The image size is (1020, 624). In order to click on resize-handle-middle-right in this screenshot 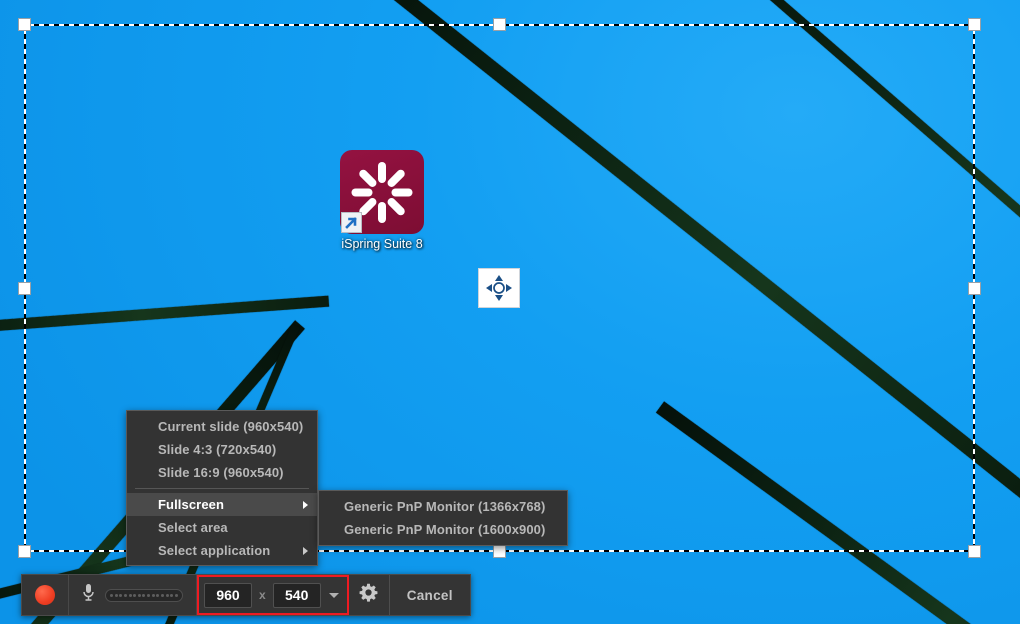, I will do `click(974, 288)`.